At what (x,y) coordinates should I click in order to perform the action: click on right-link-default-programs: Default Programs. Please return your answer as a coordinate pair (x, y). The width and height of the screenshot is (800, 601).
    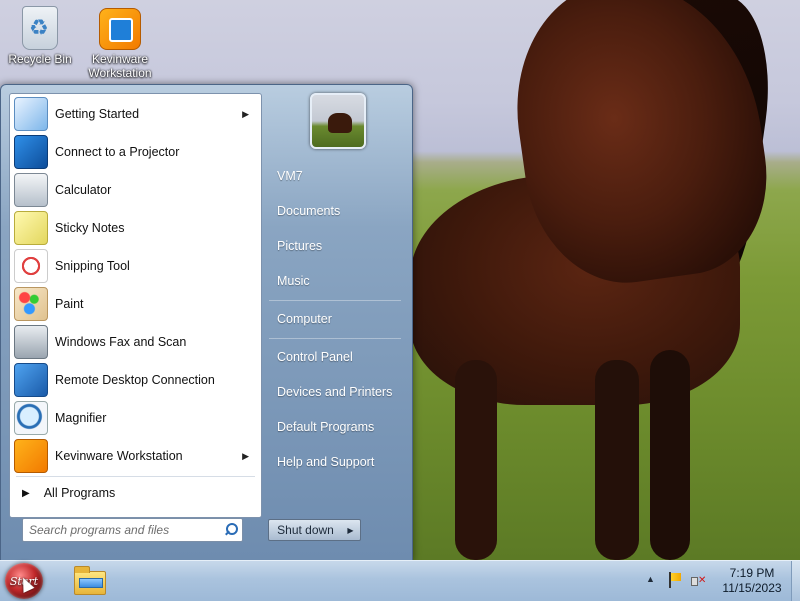
    Looking at the image, I should click on (325, 427).